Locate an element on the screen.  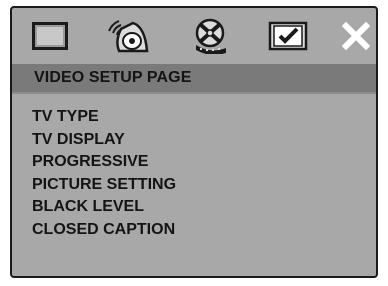
preference-setup-icon is located at coordinates (288, 36).